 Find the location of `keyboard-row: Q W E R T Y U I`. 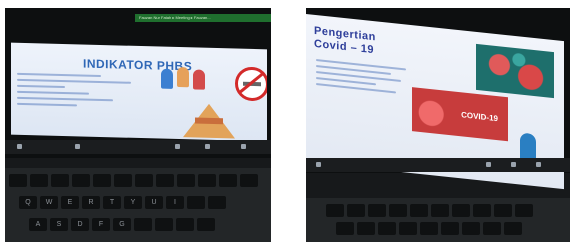

keyboard-row: Q W E R T Y U I is located at coordinates (122, 202).